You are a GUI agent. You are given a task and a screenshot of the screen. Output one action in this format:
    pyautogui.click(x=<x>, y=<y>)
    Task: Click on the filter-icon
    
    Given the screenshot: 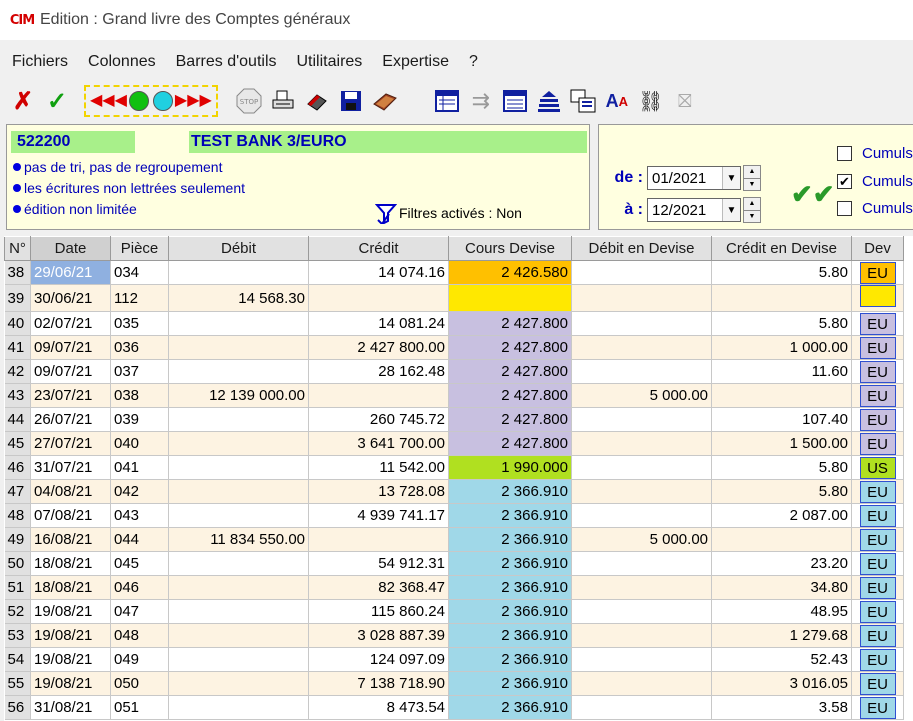 What is the action you would take?
    pyautogui.click(x=386, y=213)
    